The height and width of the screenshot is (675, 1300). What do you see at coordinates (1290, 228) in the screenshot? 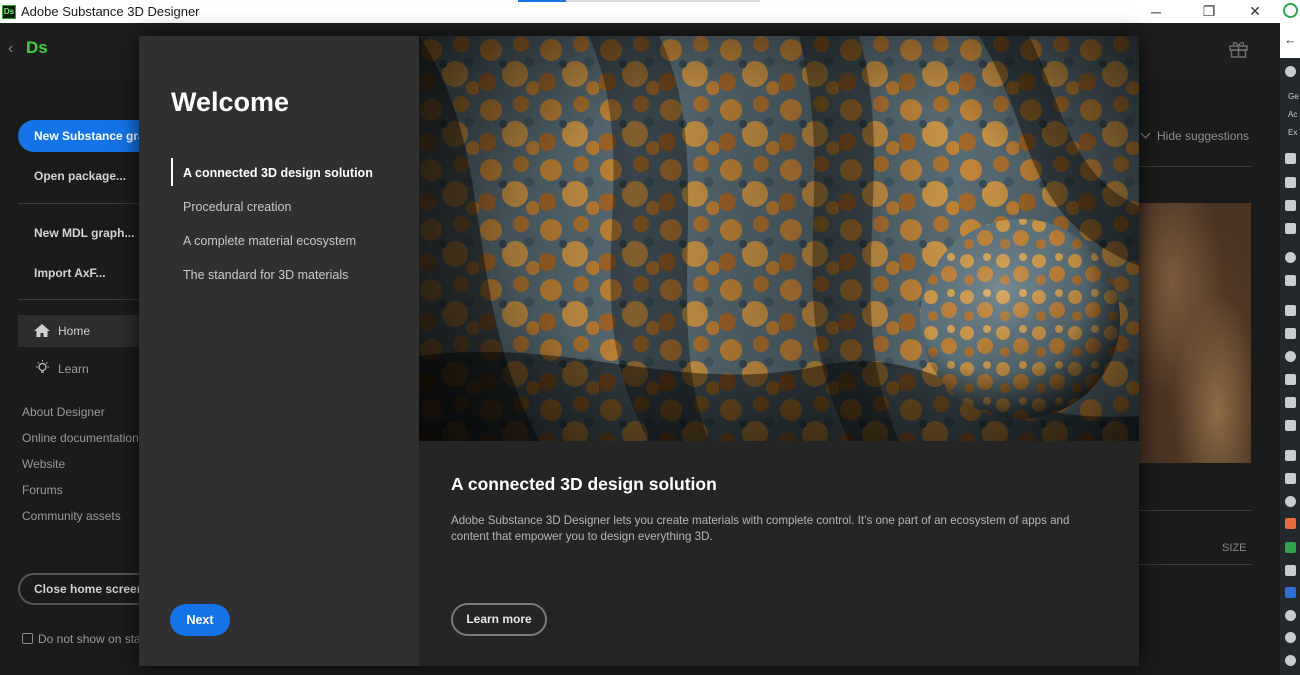
I see `megaphone-icon` at bounding box center [1290, 228].